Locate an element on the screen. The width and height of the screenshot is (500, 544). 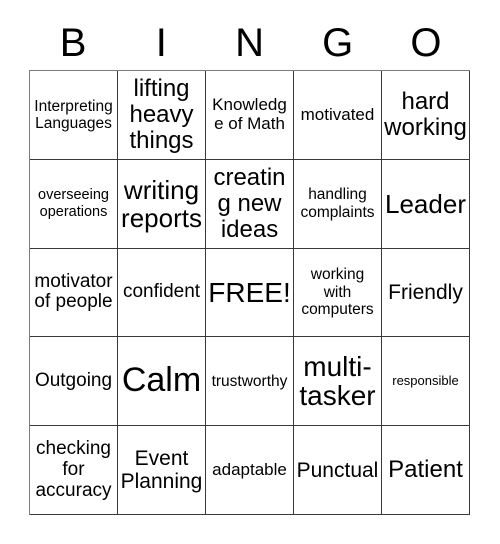
bingo-cell-label: hard working is located at coordinates (425, 114).